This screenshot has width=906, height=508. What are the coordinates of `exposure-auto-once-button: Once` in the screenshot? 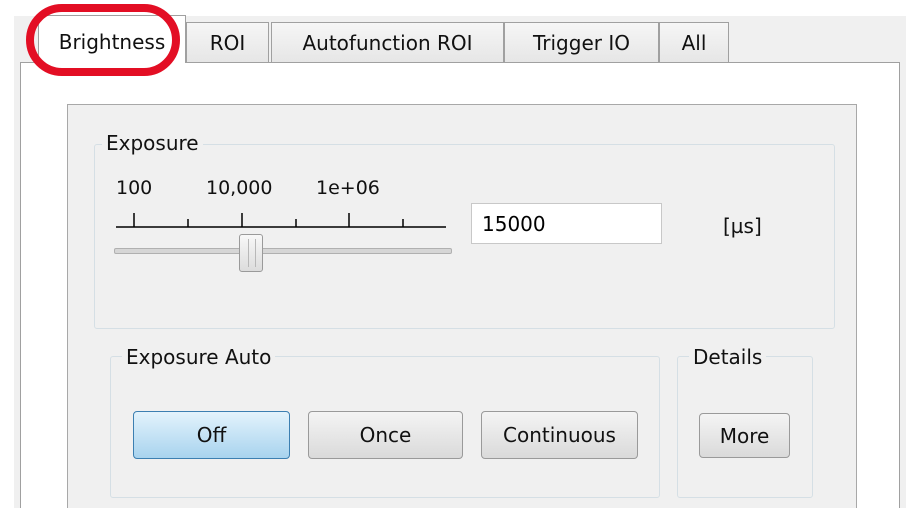 It's located at (385, 435).